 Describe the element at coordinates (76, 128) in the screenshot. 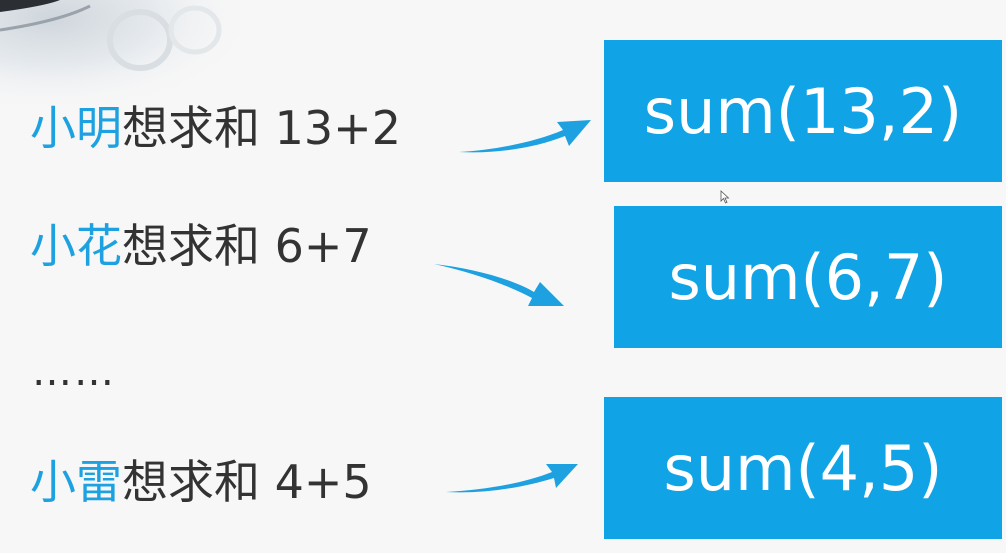

I see `row-1-name: 小明` at that location.